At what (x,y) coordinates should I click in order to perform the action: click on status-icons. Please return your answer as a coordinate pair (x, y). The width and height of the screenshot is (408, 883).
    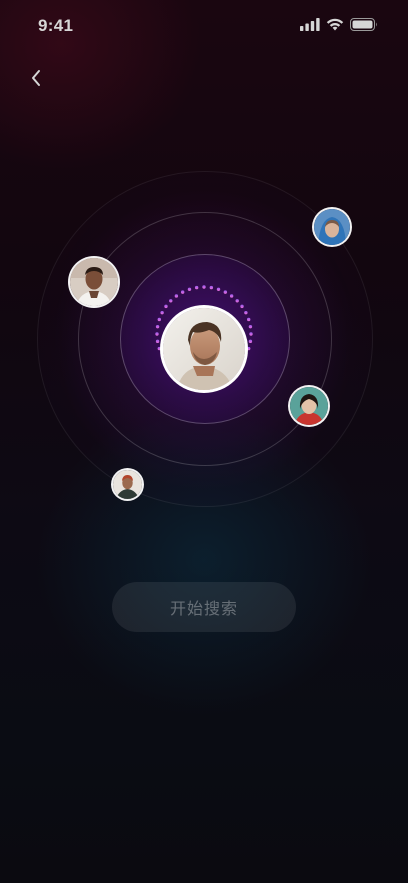
    Looking at the image, I should click on (339, 27).